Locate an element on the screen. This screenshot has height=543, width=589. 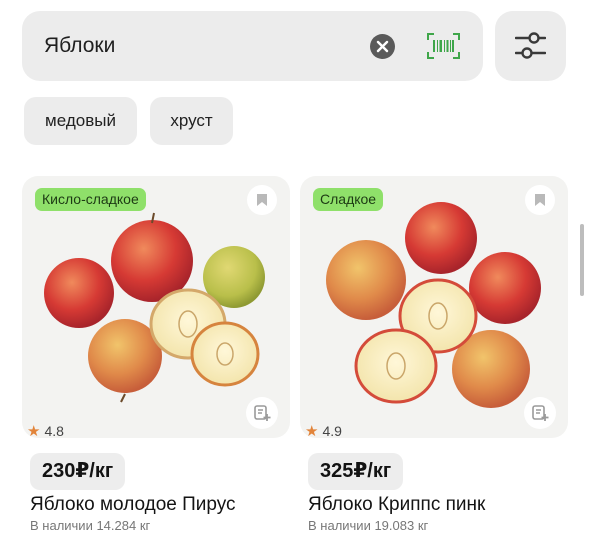
search-input: Яблоки is located at coordinates (79, 46).